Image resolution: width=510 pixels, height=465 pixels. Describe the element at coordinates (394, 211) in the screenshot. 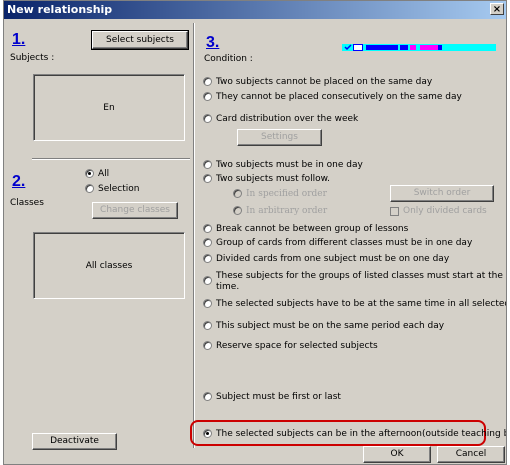

I see `only-divided-checkbox` at that location.